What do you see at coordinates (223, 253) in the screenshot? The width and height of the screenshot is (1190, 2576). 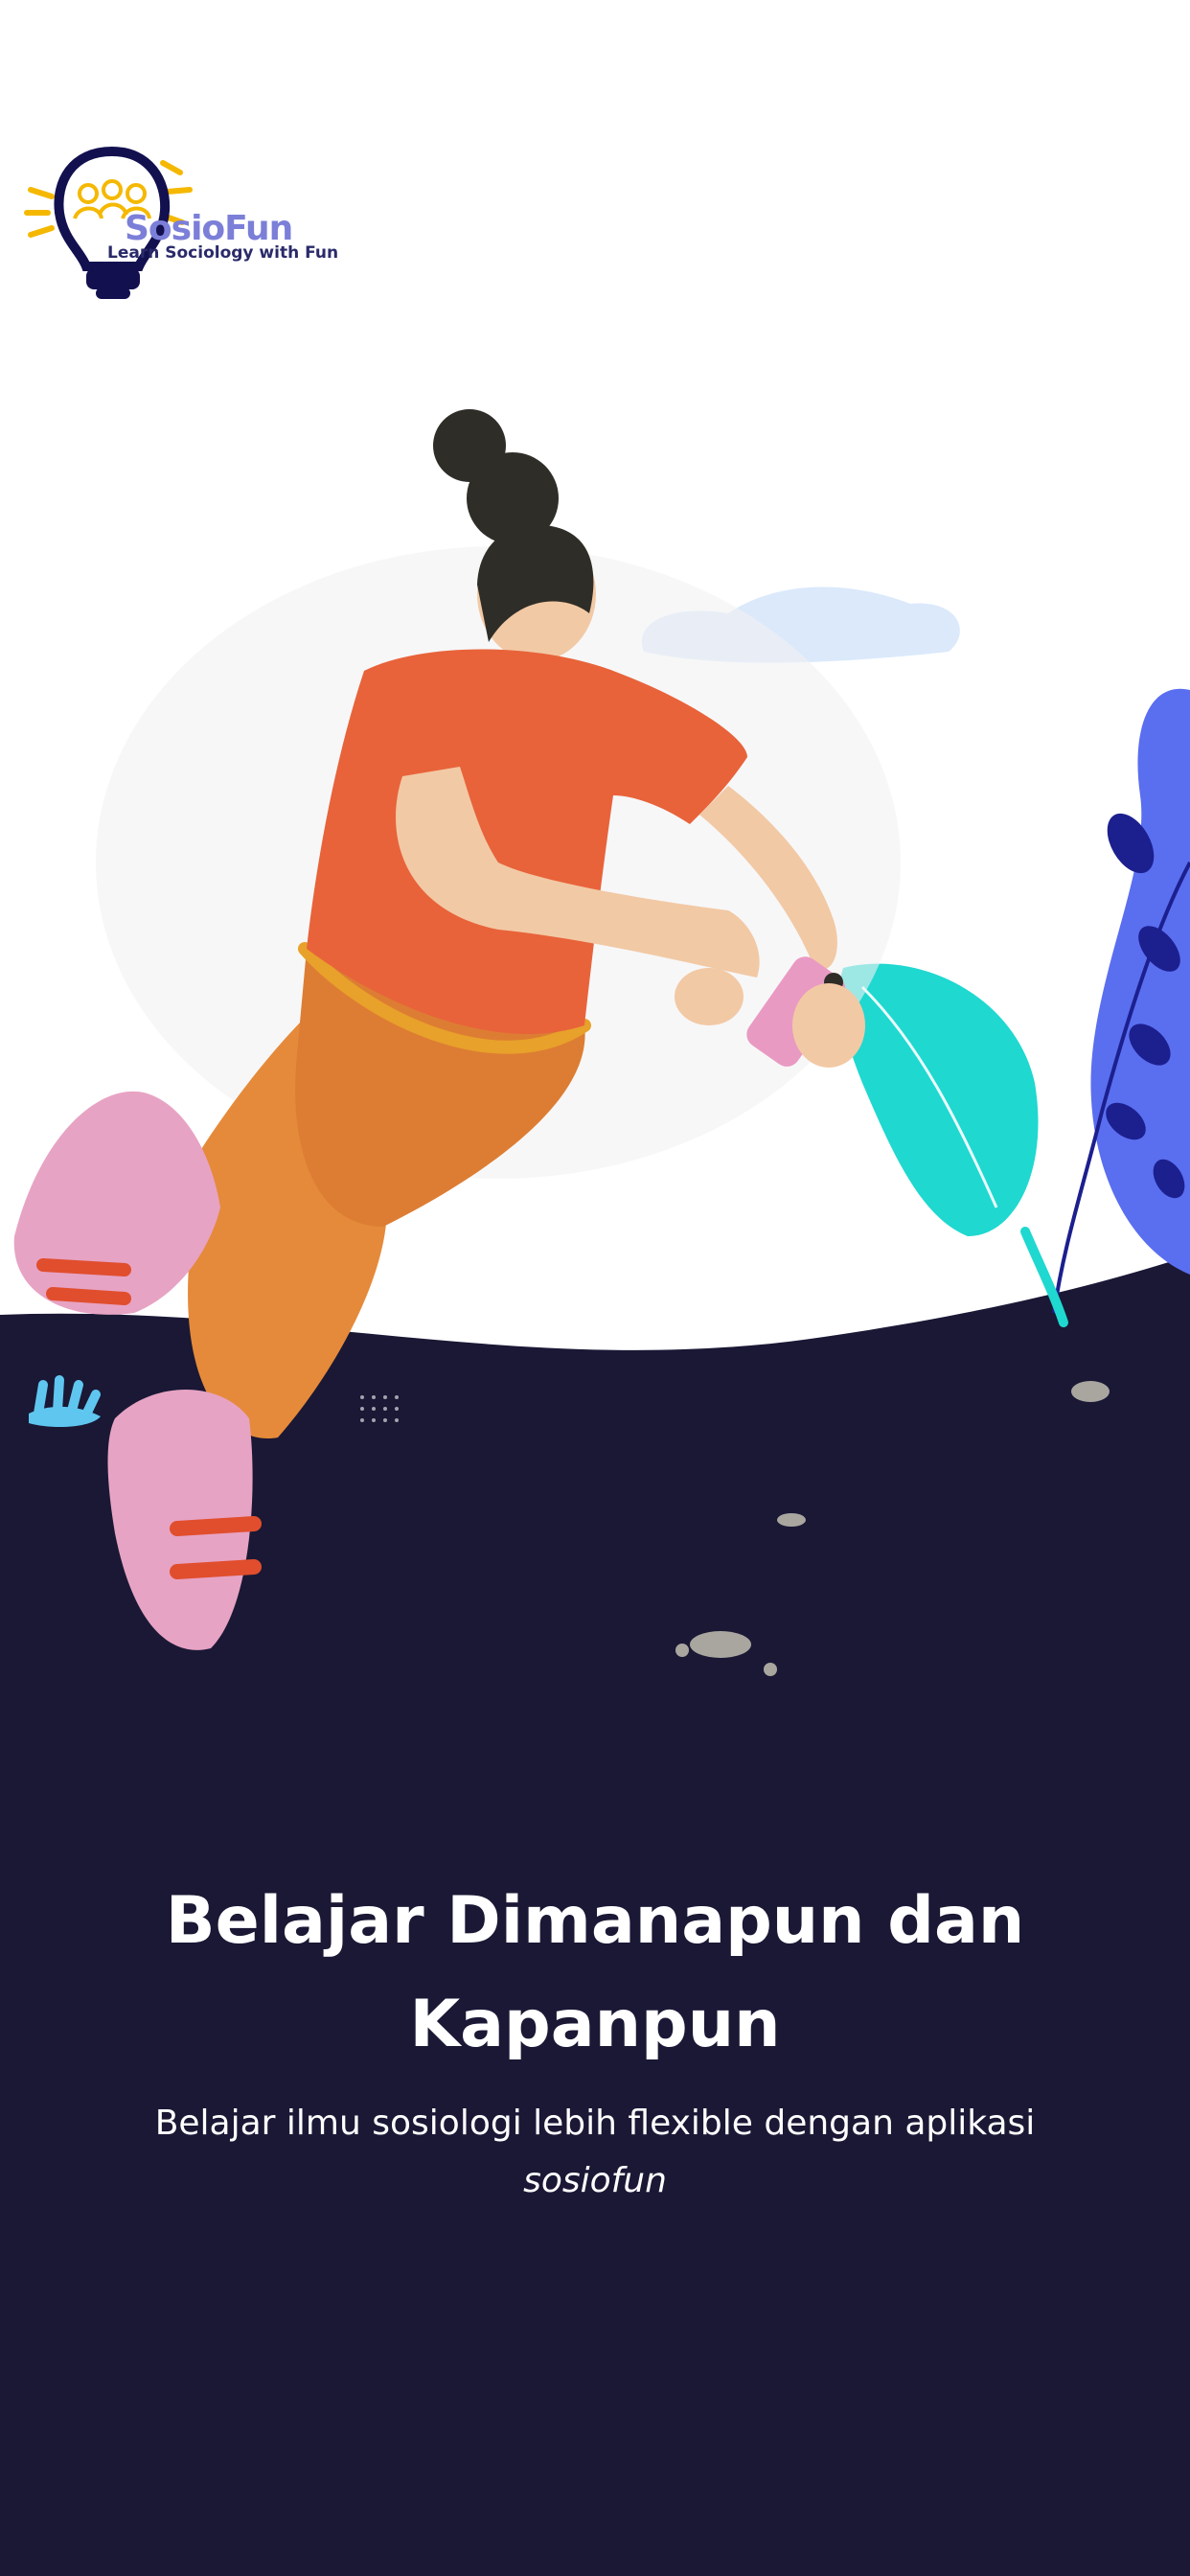 I see `logo-tagline: Learn Sociology with Fun` at bounding box center [223, 253].